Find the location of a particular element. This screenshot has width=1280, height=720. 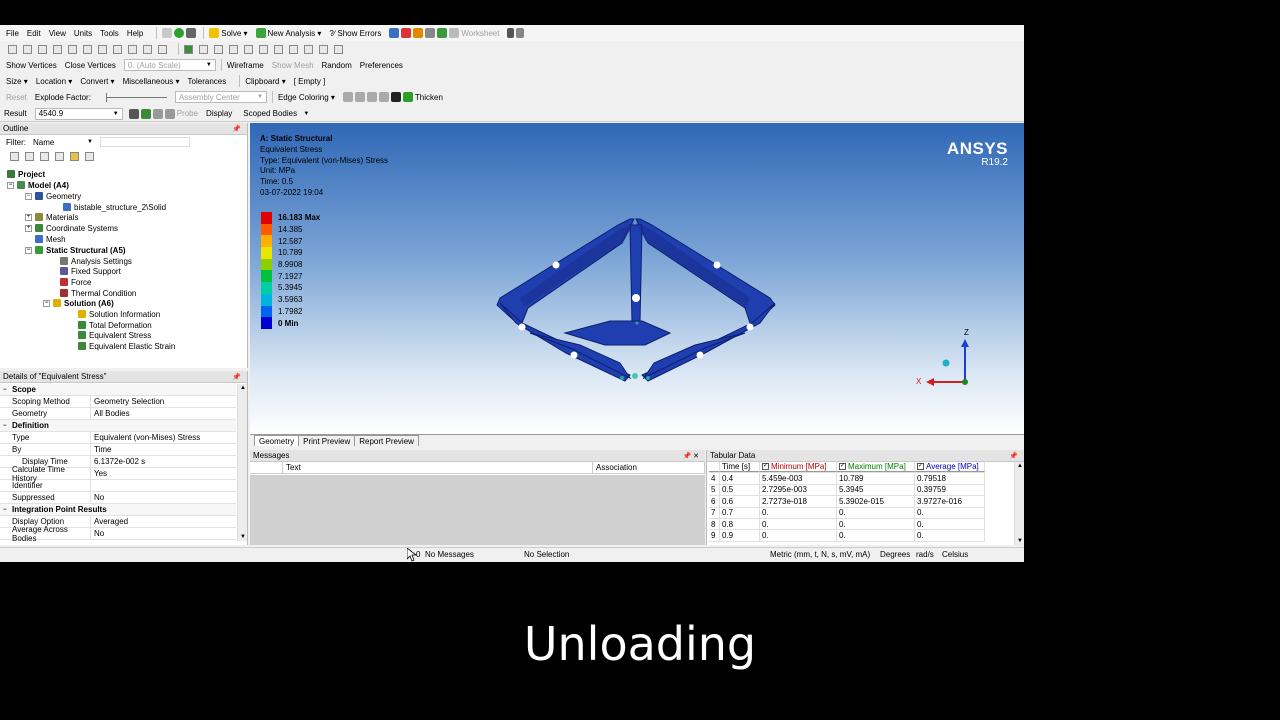

details-section: − Integration Point Results is located at coordinates (118, 510).